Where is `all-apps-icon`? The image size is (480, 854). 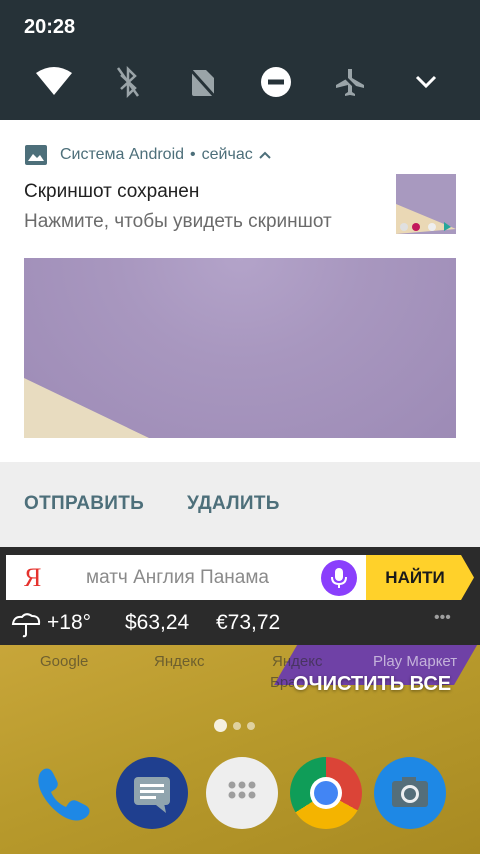
all-apps-icon is located at coordinates (242, 793).